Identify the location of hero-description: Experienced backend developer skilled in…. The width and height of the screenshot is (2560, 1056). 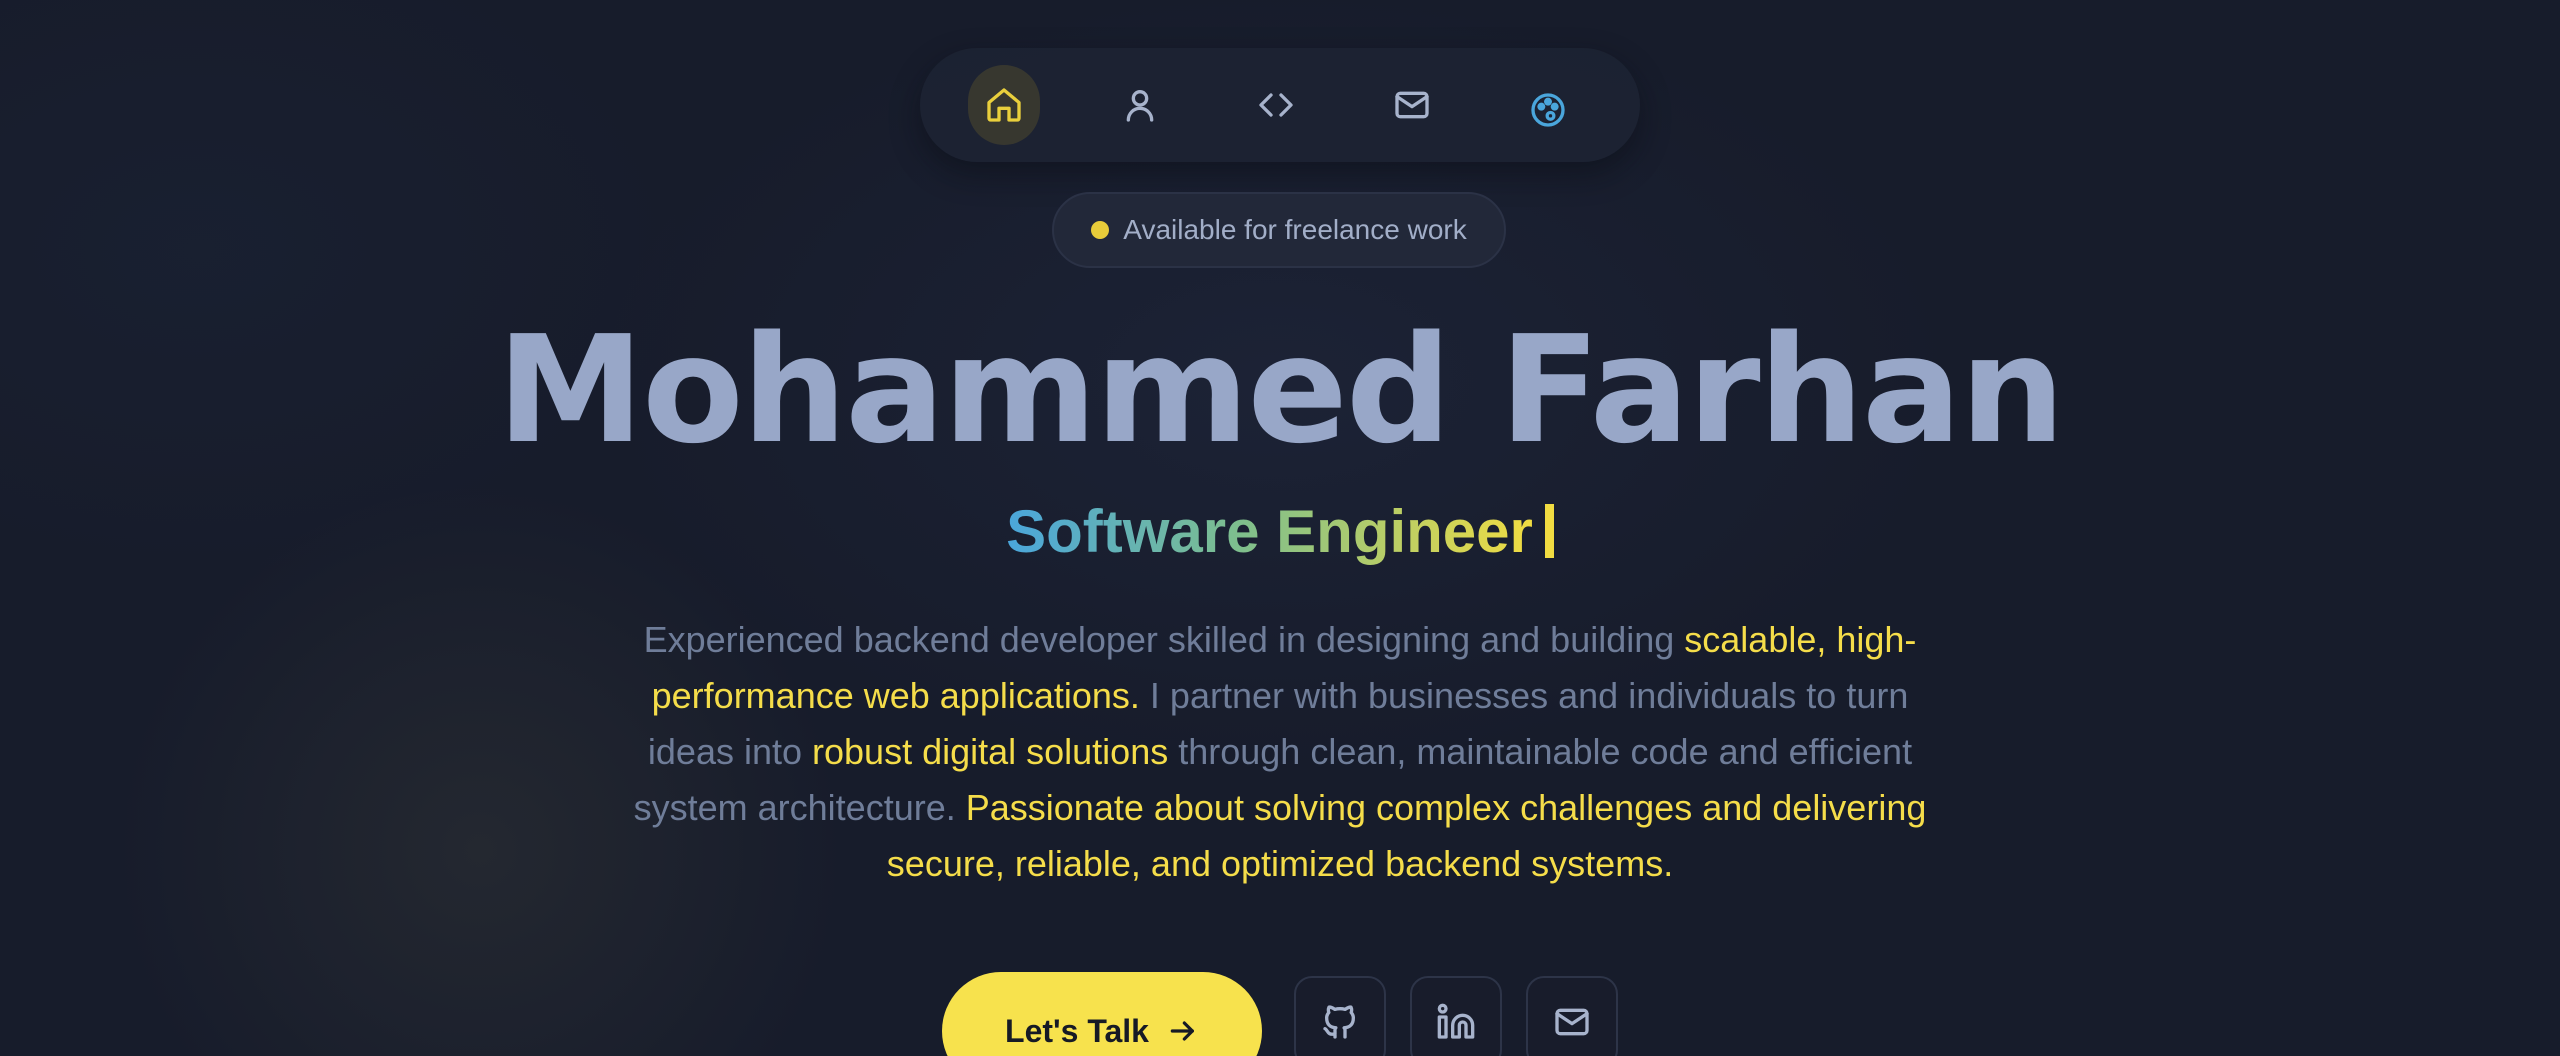
(1280, 752).